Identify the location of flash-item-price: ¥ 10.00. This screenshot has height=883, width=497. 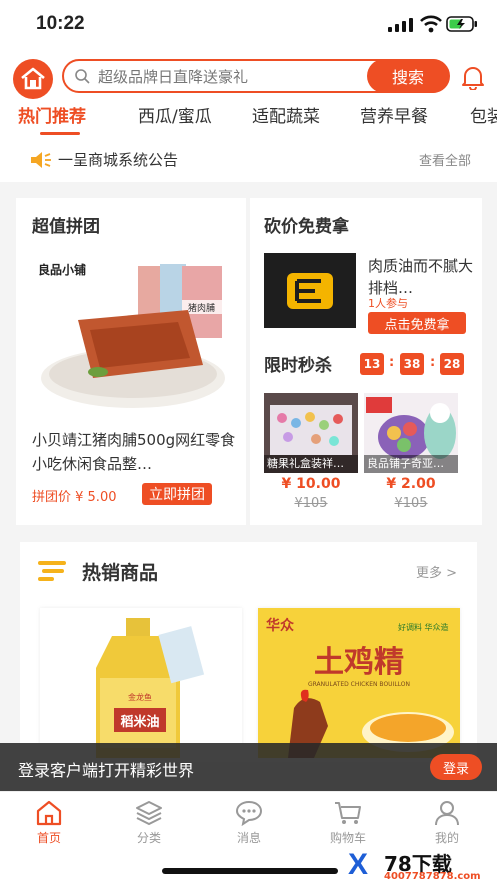
(311, 484).